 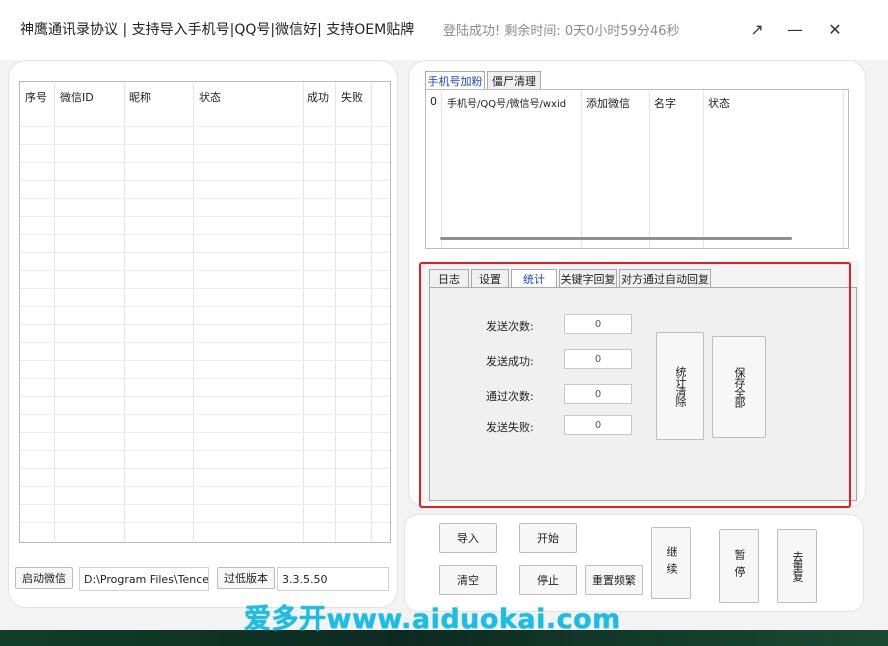 What do you see at coordinates (614, 580) in the screenshot?
I see `reset-frequency-button: 重置频繁` at bounding box center [614, 580].